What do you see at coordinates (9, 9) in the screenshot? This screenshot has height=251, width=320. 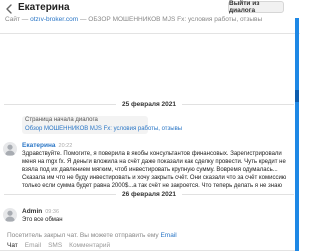 I see `back-arrow-icon` at bounding box center [9, 9].